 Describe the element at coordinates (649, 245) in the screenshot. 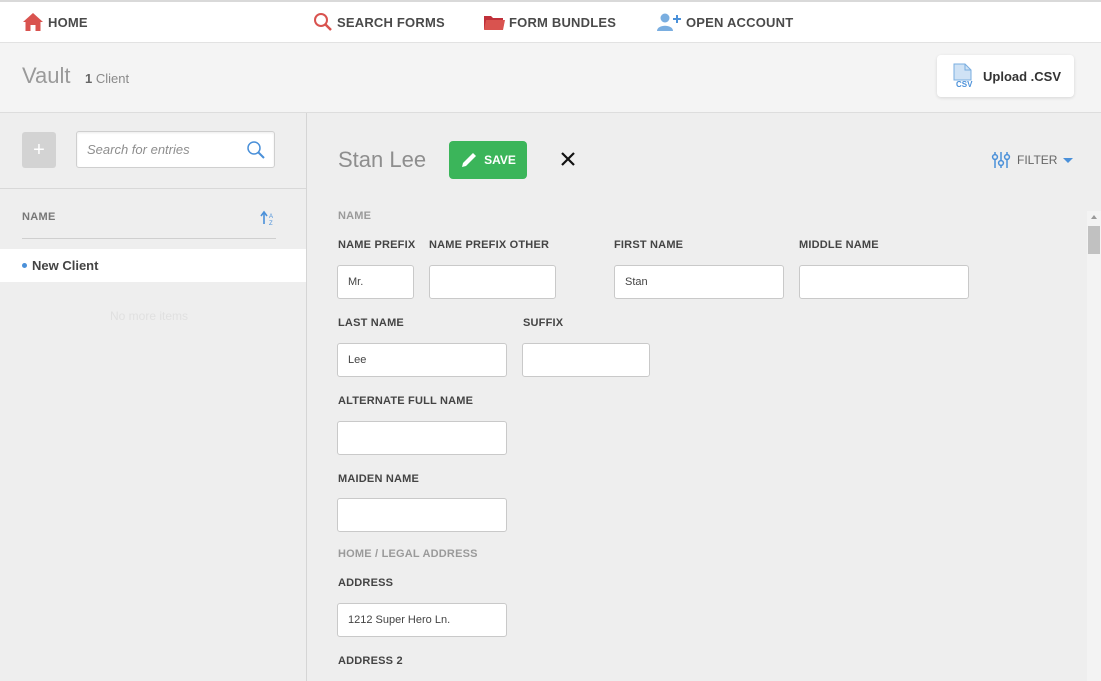

I see `first-name-label: FIRST NAME` at that location.